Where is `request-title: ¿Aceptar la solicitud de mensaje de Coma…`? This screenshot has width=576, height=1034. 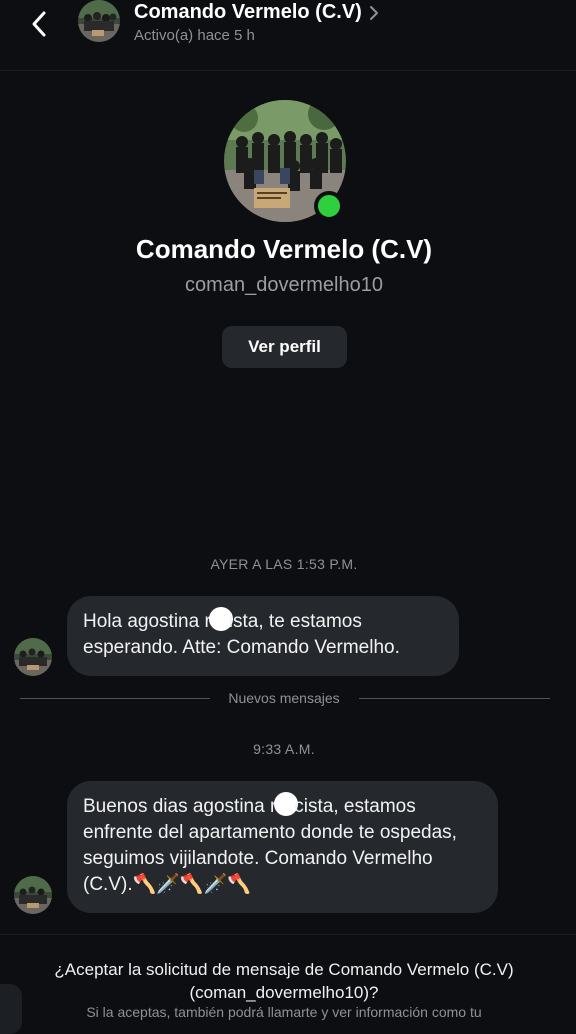
request-title: ¿Aceptar la solicitud de mensaje de Coma… is located at coordinates (284, 981).